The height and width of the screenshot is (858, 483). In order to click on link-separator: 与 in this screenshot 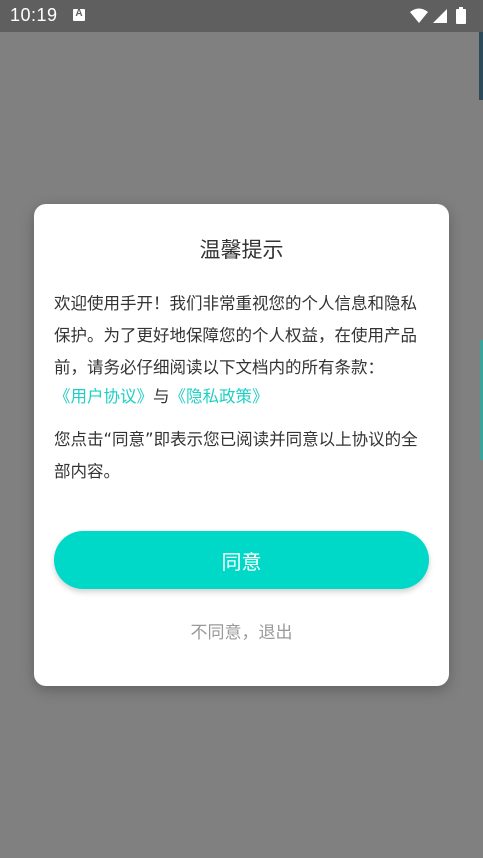, I will do `click(161, 396)`.